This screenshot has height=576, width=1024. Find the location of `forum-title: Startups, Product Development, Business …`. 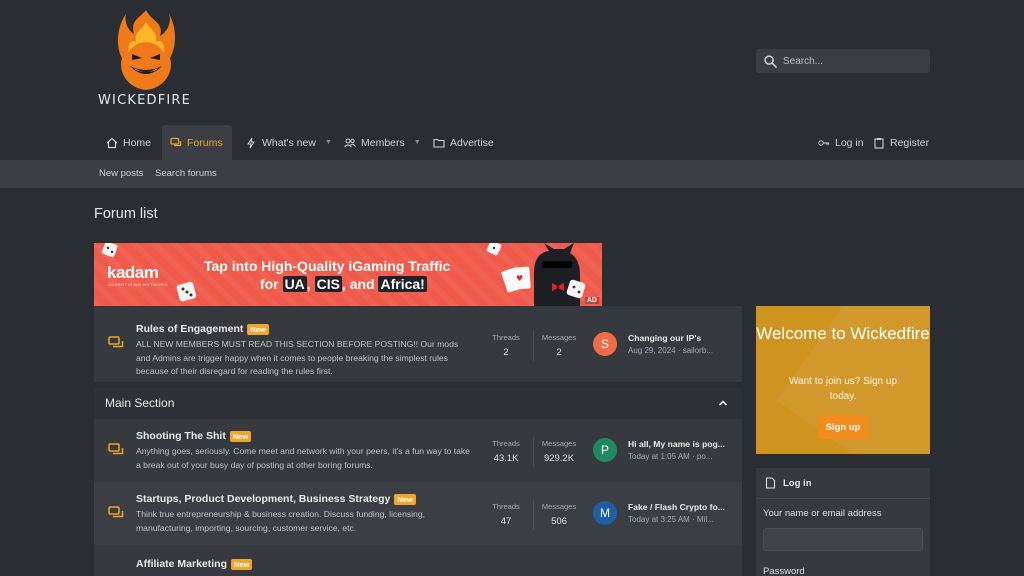

forum-title: Startups, Product Development, Business … is located at coordinates (276, 499).